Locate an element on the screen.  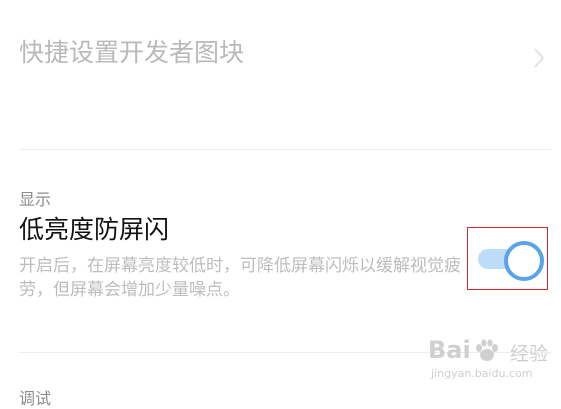
low-brightness-anti-flicker-description: 开启后，在屏幕亮度较低时，可降低屏幕闪烁以缓解视觉疲劳，但屏幕会增加少量噪点。 is located at coordinates (240, 278).